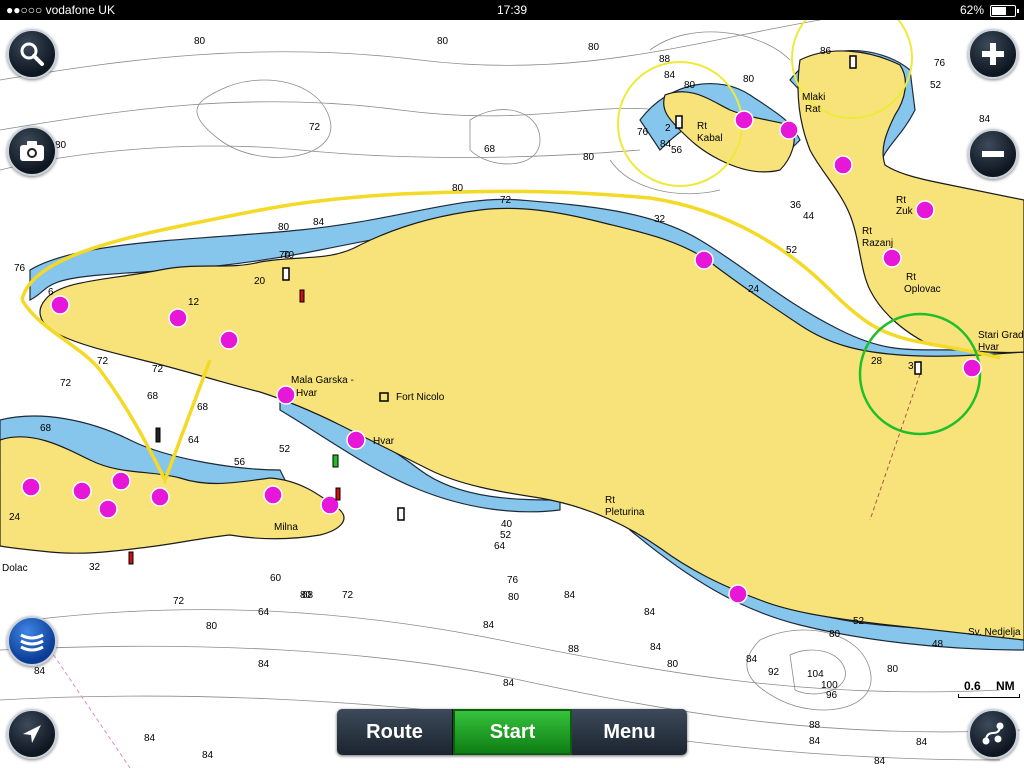 This screenshot has width=1024, height=768. Describe the element at coordinates (660, 219) in the screenshot. I see `depth-label: 32` at that location.